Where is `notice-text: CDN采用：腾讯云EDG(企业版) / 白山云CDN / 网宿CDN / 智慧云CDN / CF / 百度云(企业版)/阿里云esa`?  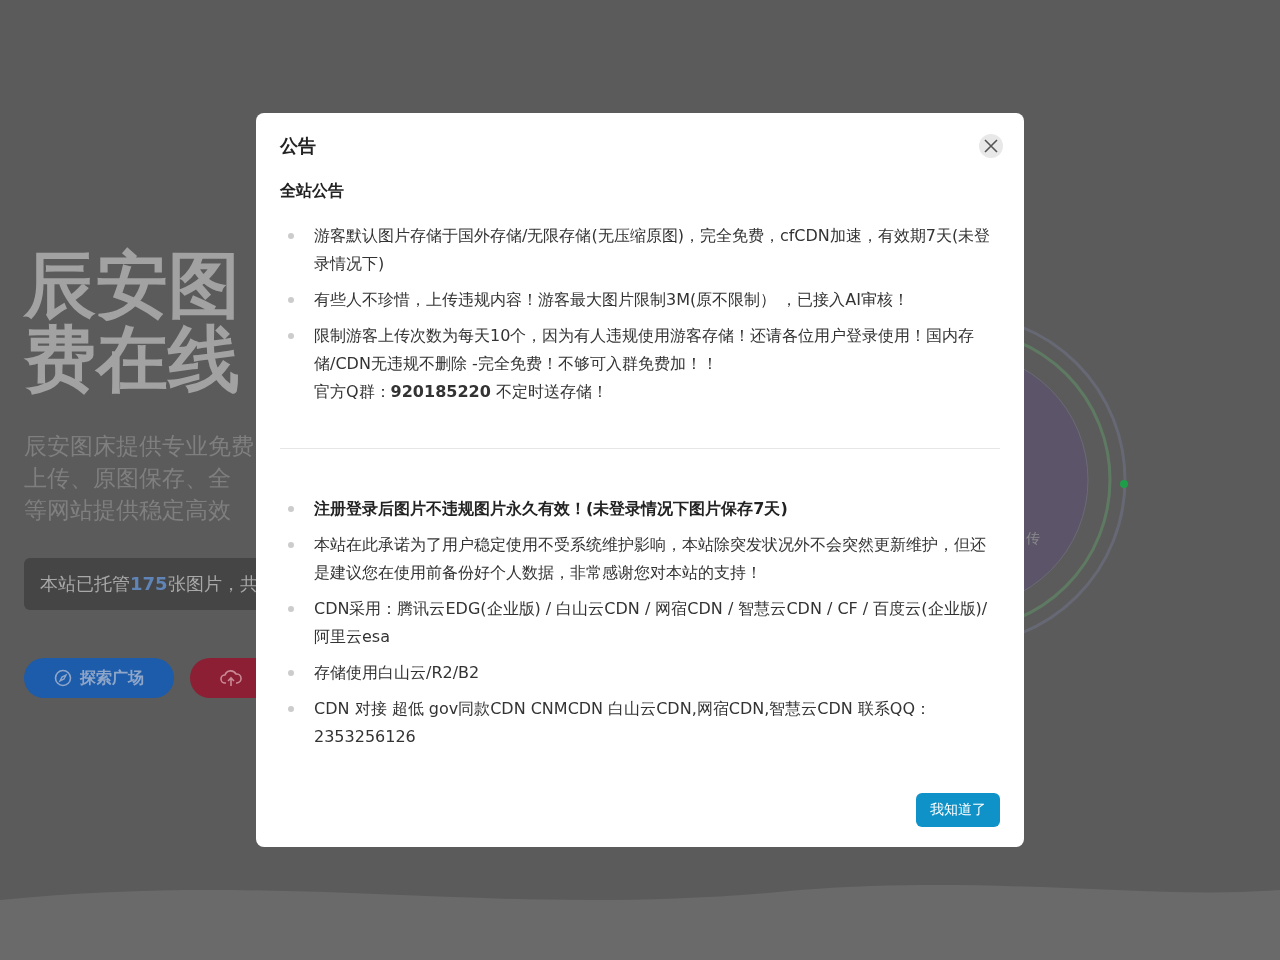
notice-text: CDN采用：腾讯云EDG(企业版) / 白山云CDN / 网宿CDN / 智慧云CDN / CF / 百度云(企业版)/阿里云esa is located at coordinates (651, 623).